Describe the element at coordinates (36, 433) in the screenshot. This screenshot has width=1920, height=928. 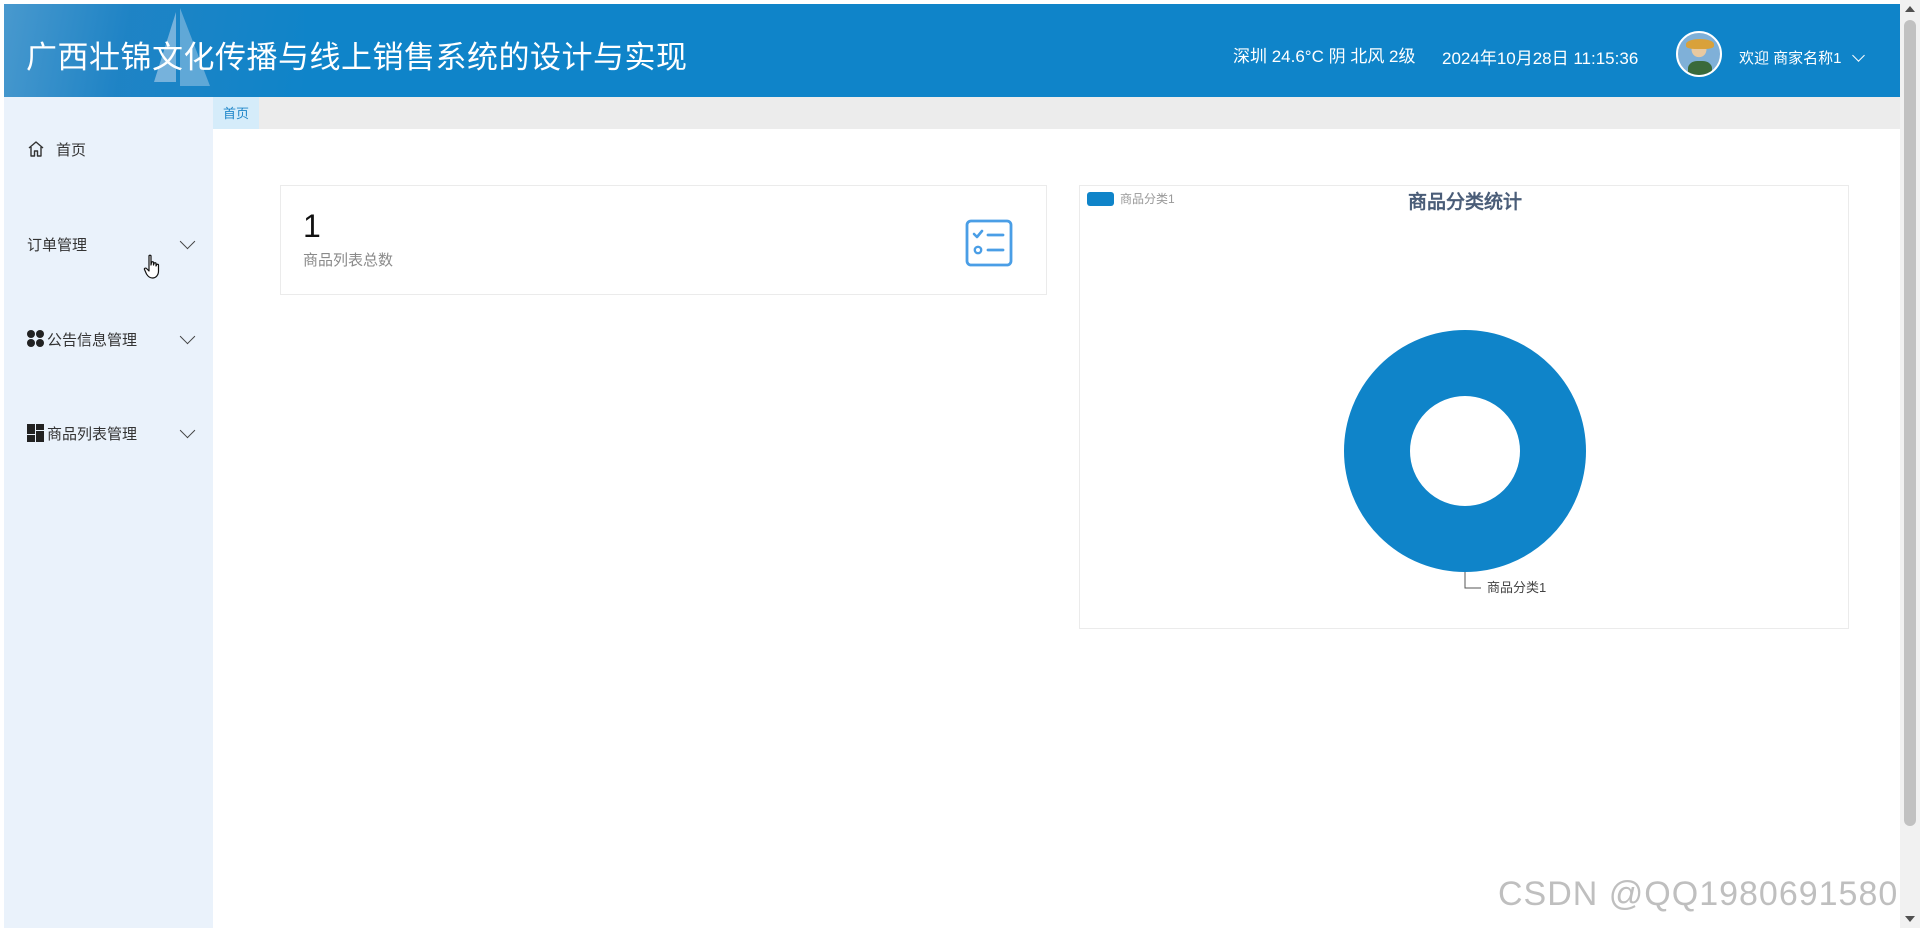
I see `grid-icon` at that location.